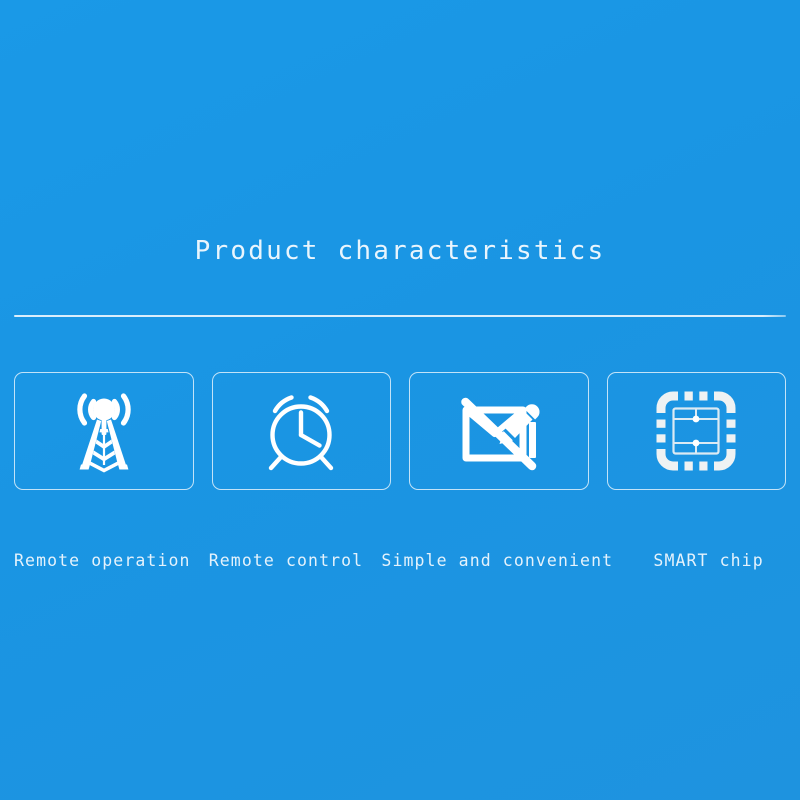 The height and width of the screenshot is (800, 800). I want to click on feature-card-smart-chip, so click(696, 431).